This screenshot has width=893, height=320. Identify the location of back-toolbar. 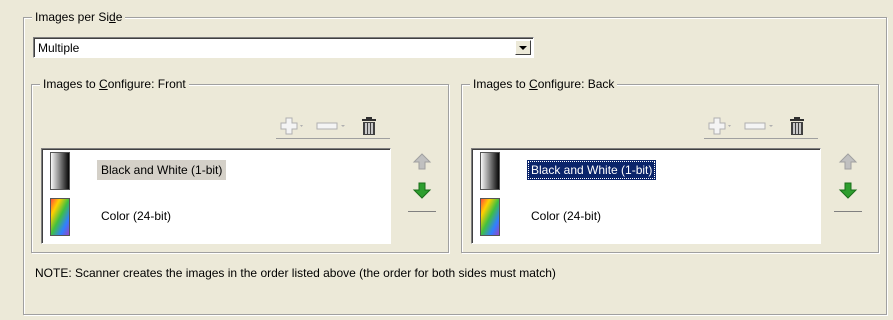
(761, 126).